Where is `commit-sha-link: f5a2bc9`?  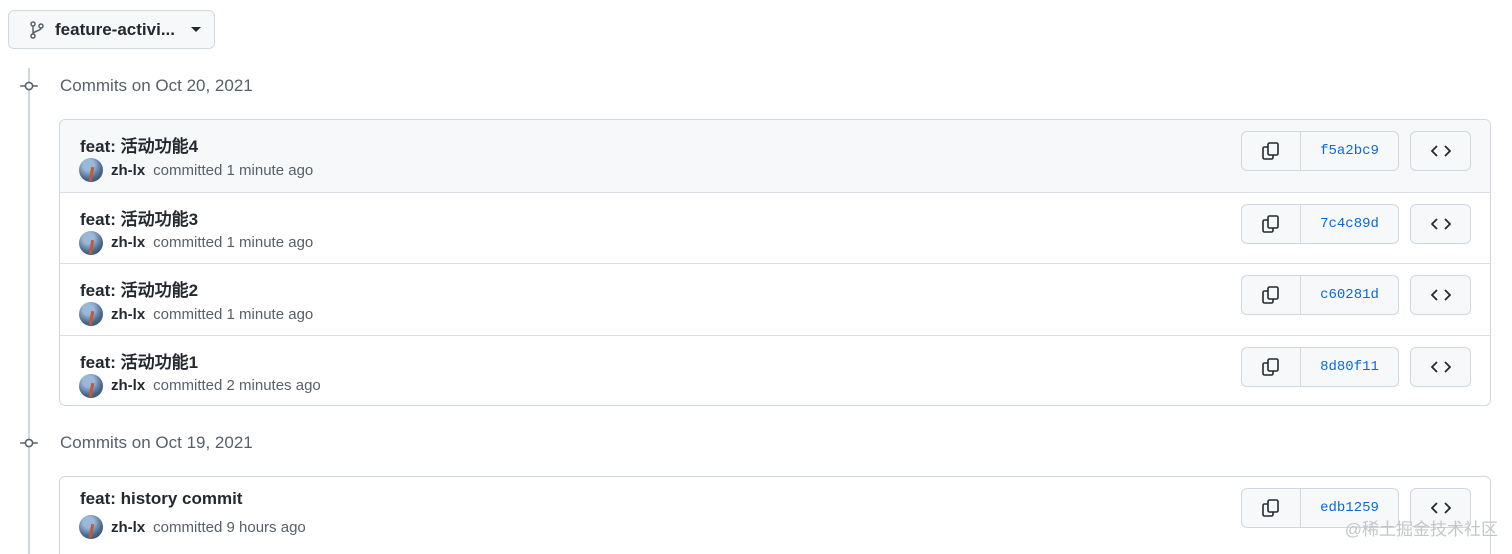
commit-sha-link: f5a2bc9 is located at coordinates (1349, 151).